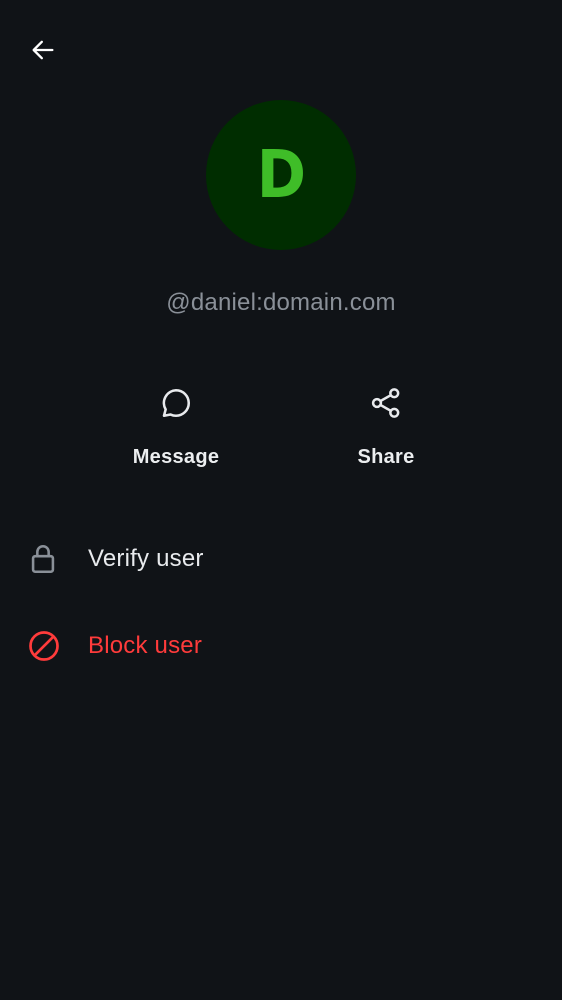 Image resolution: width=562 pixels, height=1000 pixels. I want to click on chat-bubble-icon, so click(176, 403).